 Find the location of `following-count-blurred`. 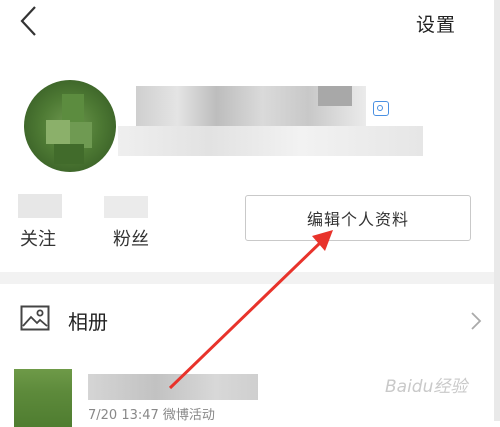

following-count-blurred is located at coordinates (40, 206).